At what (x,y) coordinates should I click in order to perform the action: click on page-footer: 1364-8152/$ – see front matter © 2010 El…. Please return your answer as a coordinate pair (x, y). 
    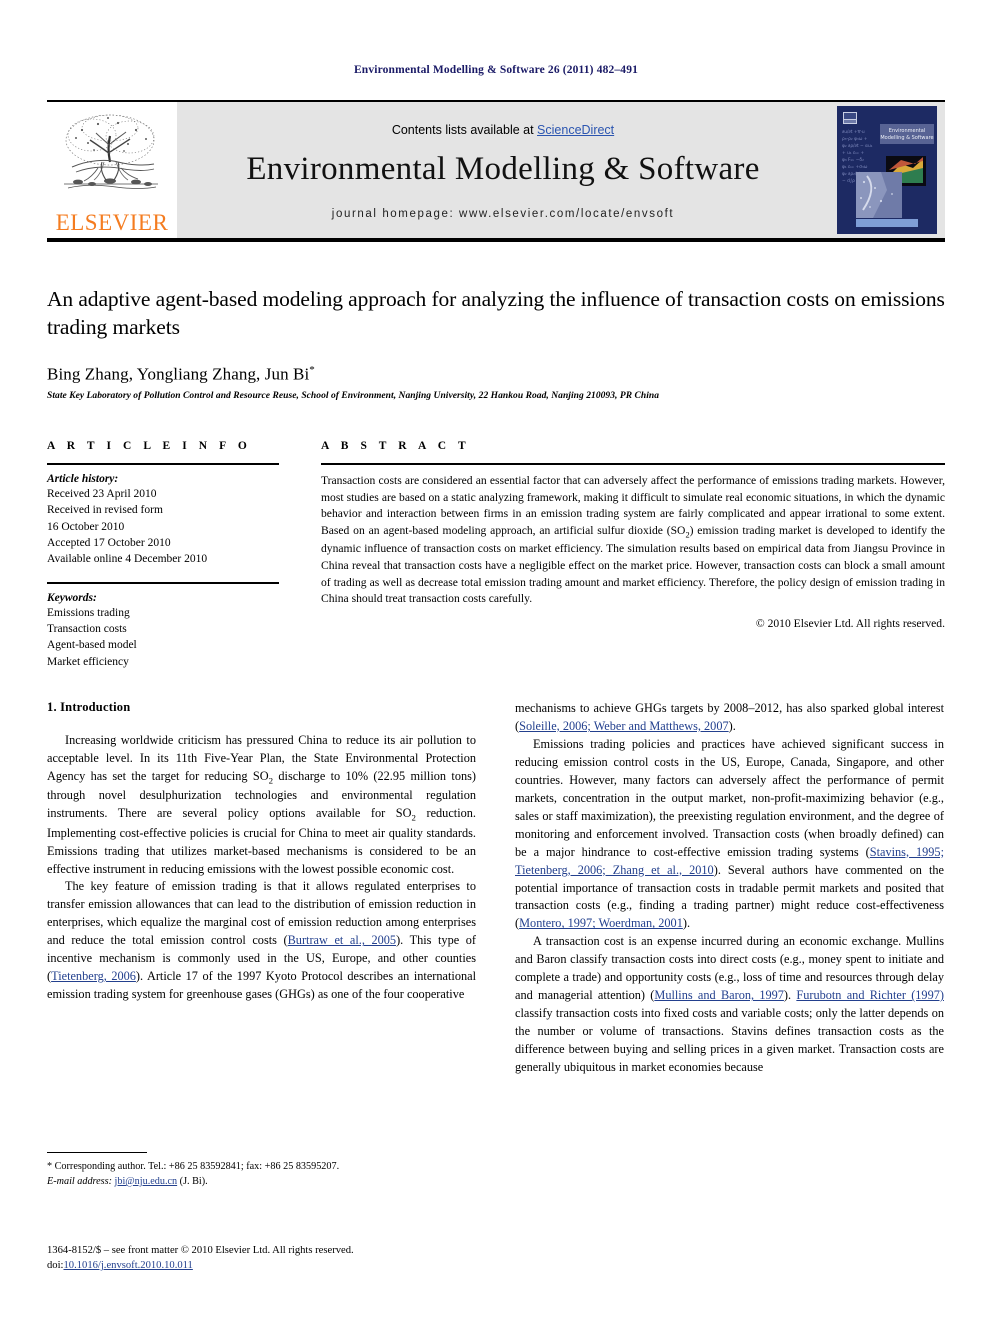
    Looking at the image, I should click on (397, 1258).